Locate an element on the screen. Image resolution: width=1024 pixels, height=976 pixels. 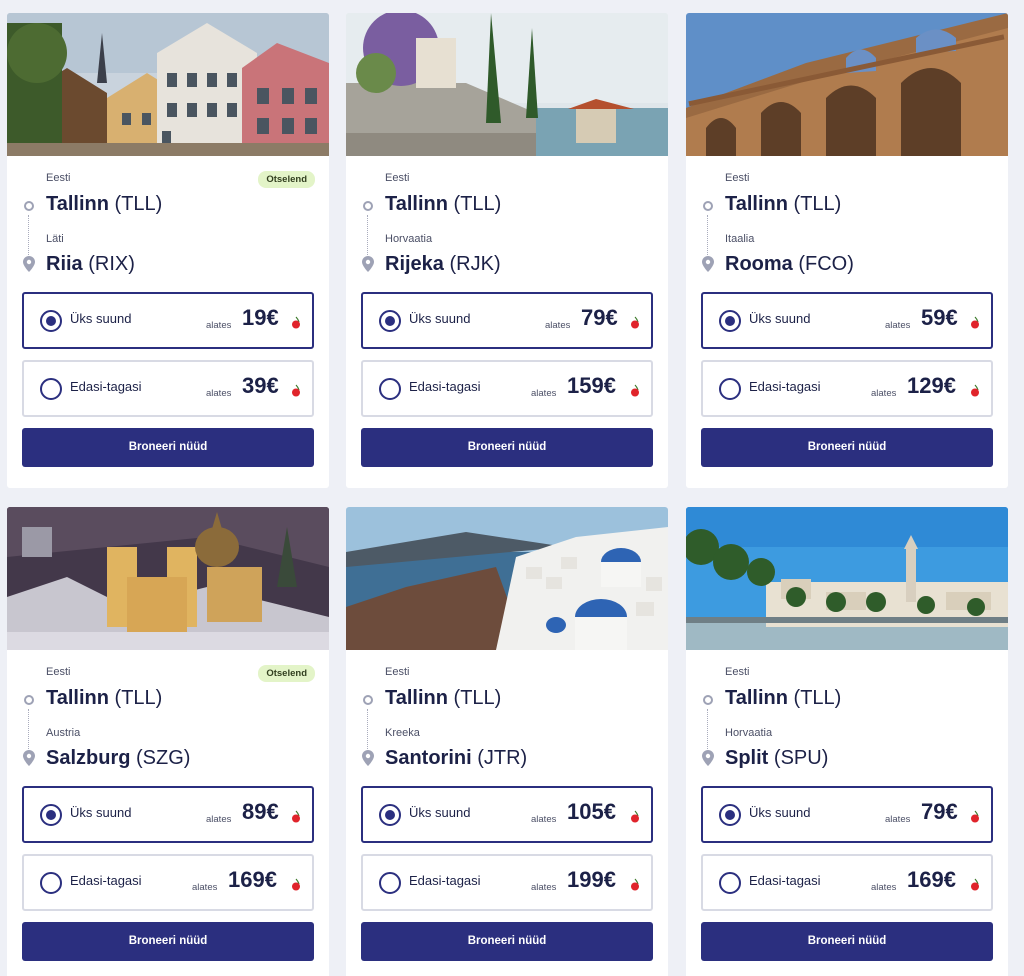
destination-city: Riia (RIX) is located at coordinates (90, 264).